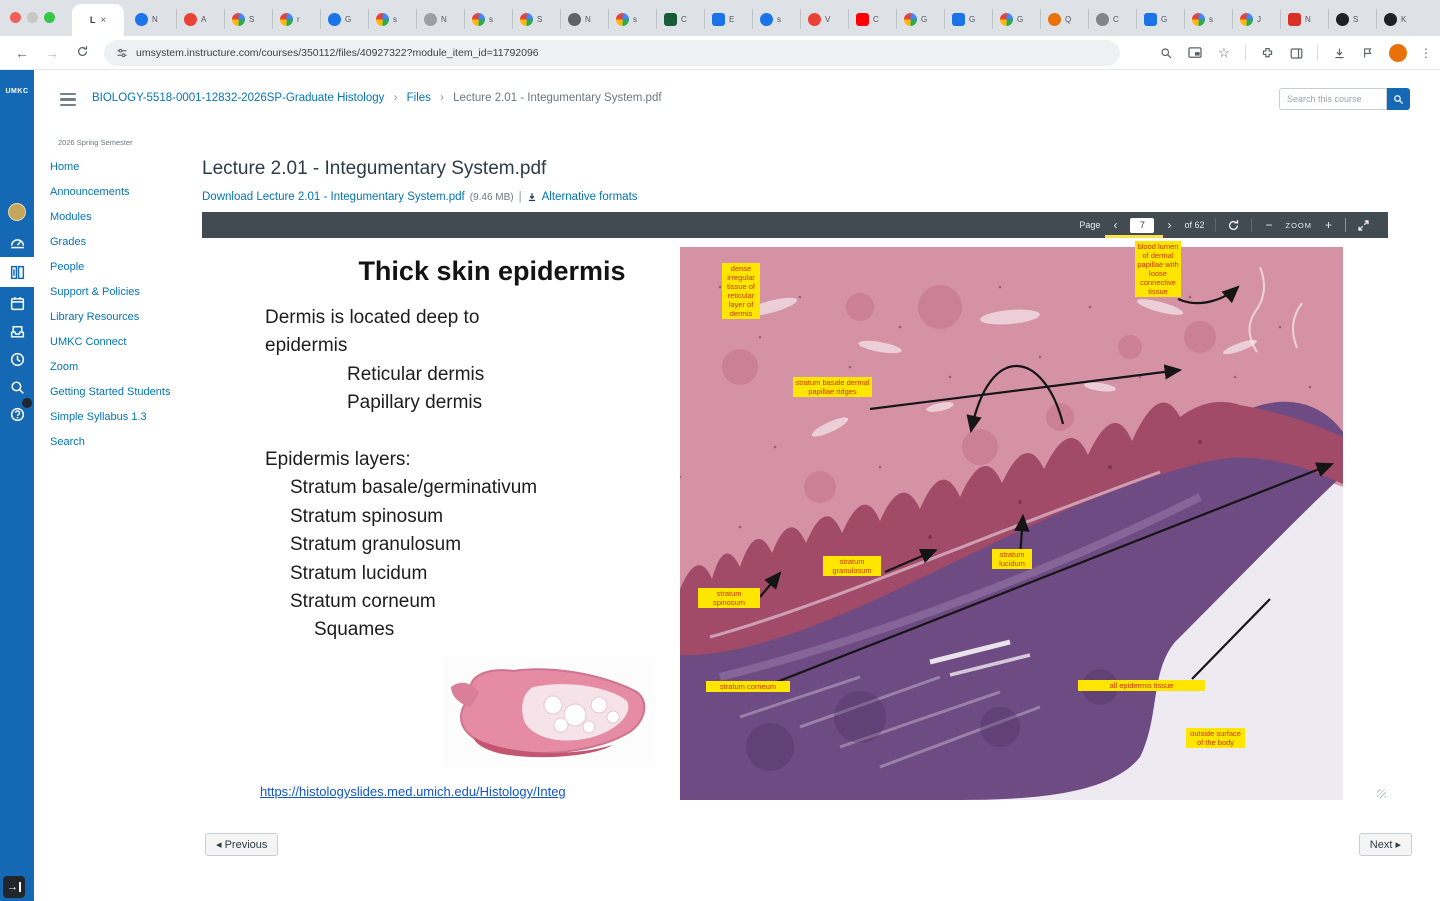 The width and height of the screenshot is (1440, 901). What do you see at coordinates (27, 403) in the screenshot?
I see `notification-badge` at bounding box center [27, 403].